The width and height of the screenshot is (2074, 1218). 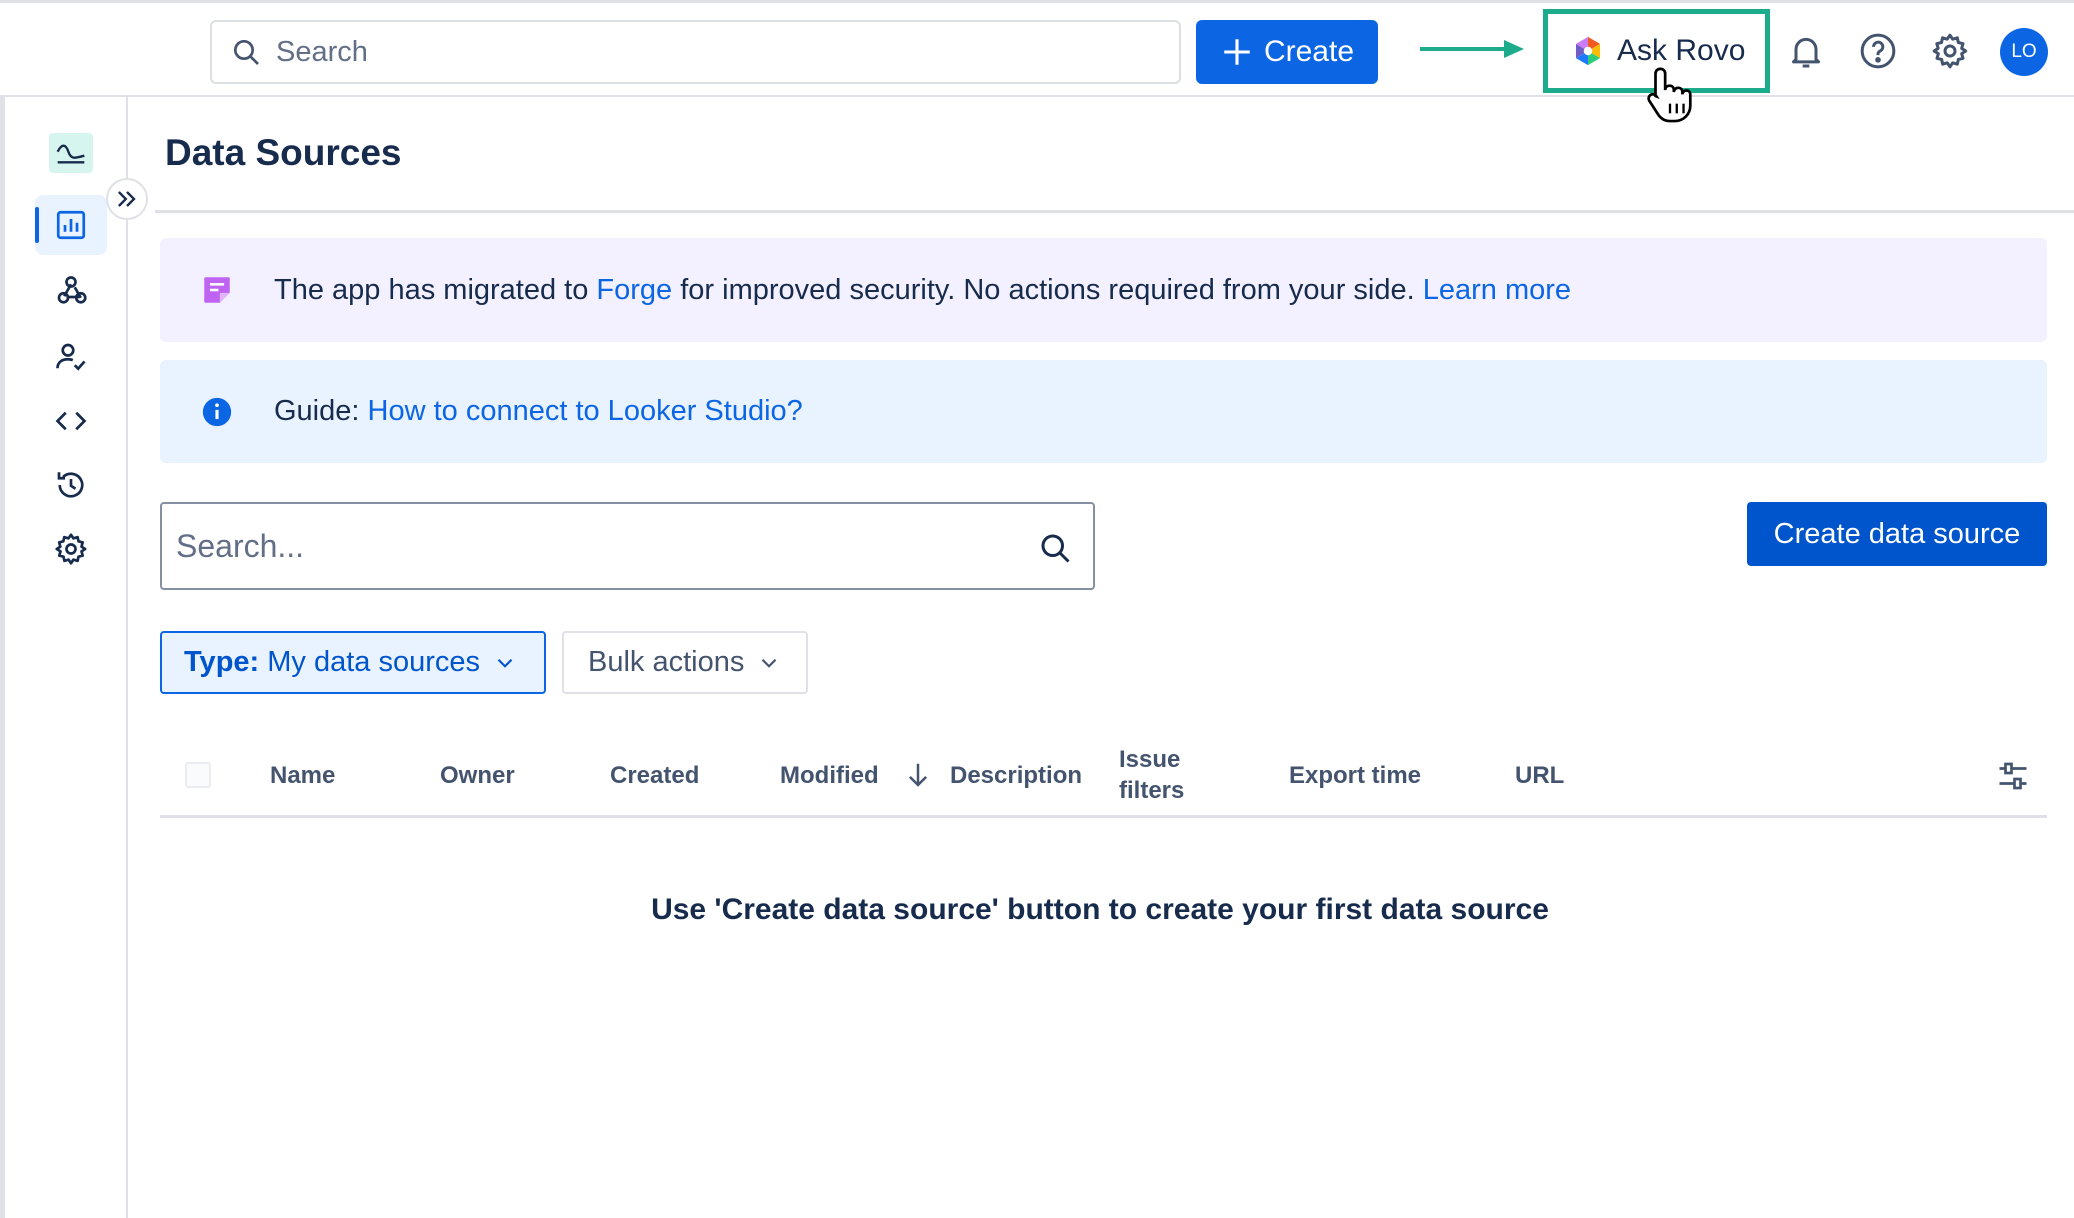 I want to click on global-search-input: Search, so click(x=695, y=52).